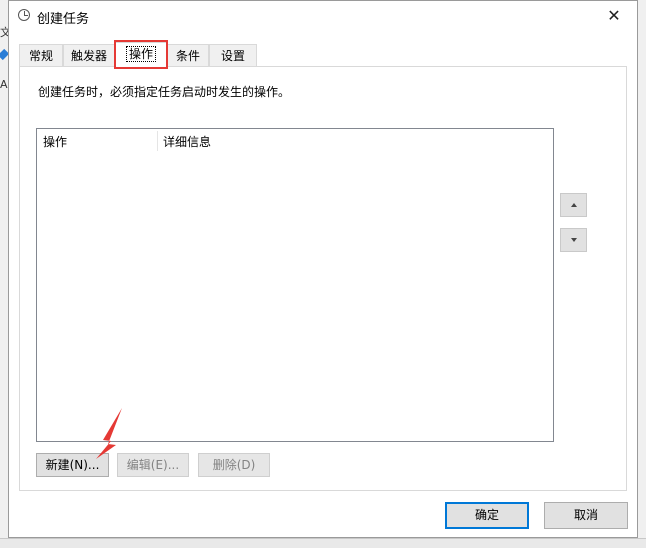 The width and height of the screenshot is (646, 548). I want to click on move-down-button, so click(573, 240).